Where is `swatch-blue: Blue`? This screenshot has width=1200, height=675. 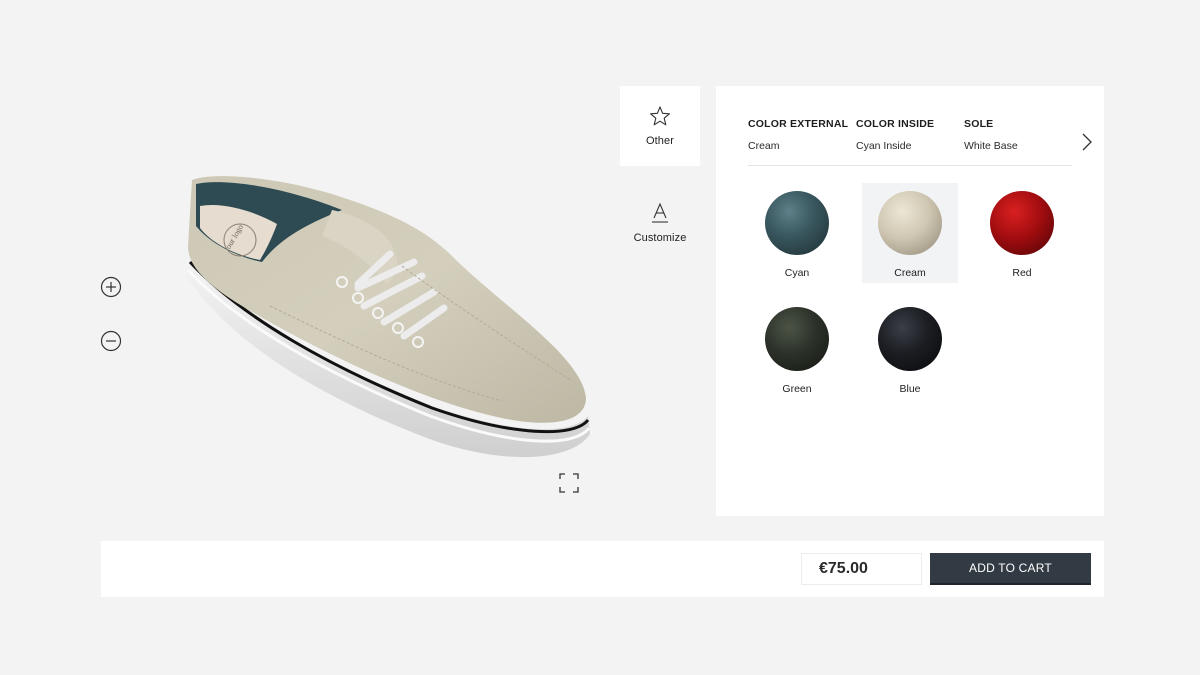 swatch-blue: Blue is located at coordinates (910, 349).